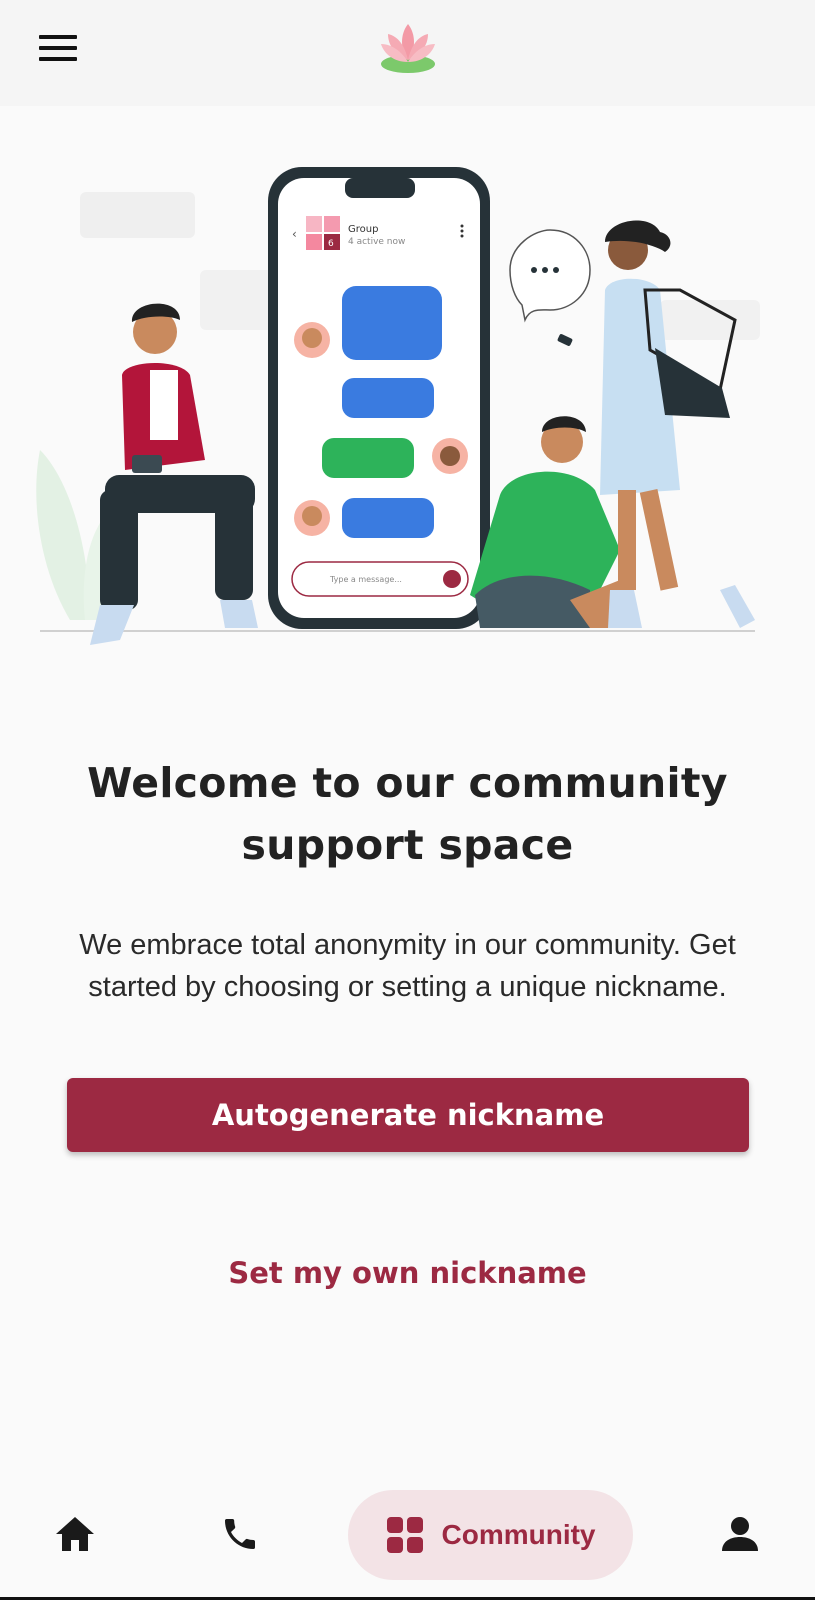  I want to click on home-icon, so click(75, 1534).